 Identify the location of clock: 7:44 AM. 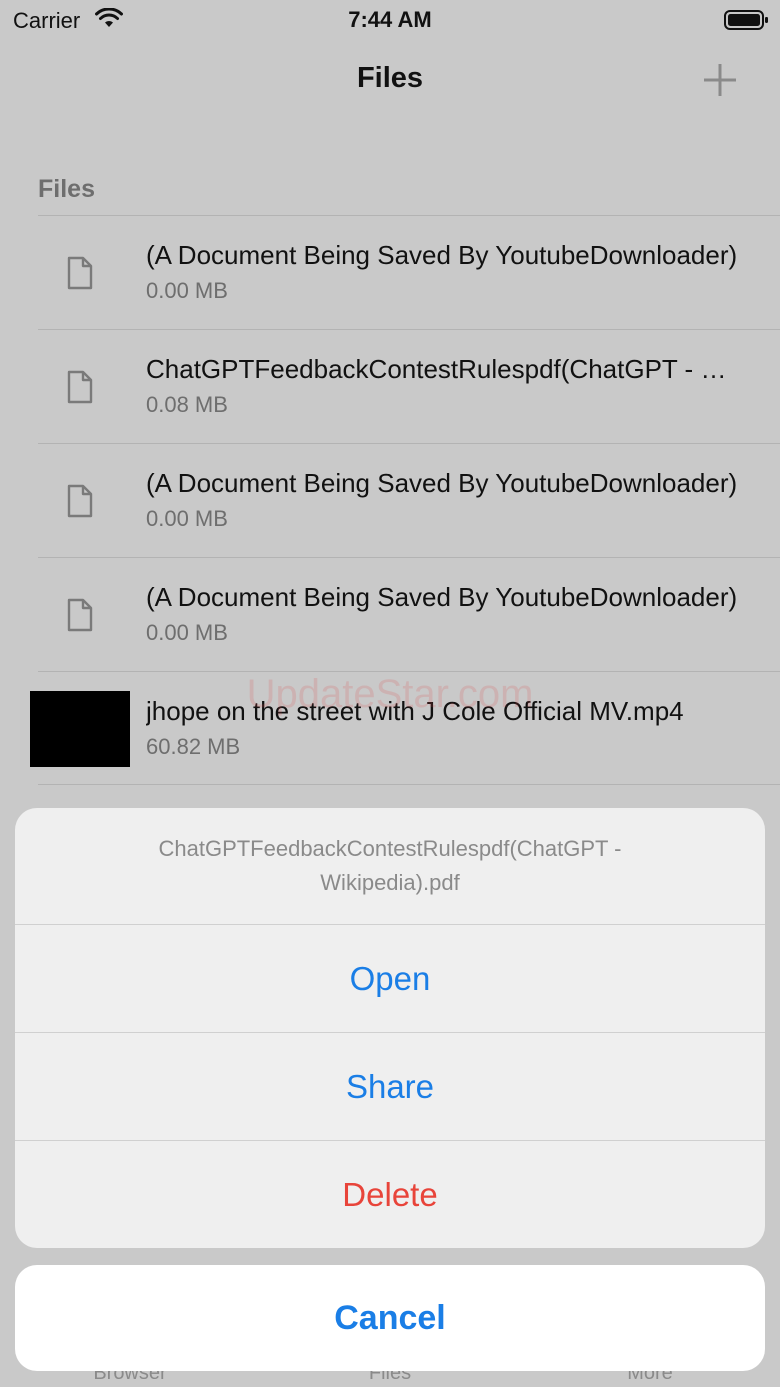
(390, 19).